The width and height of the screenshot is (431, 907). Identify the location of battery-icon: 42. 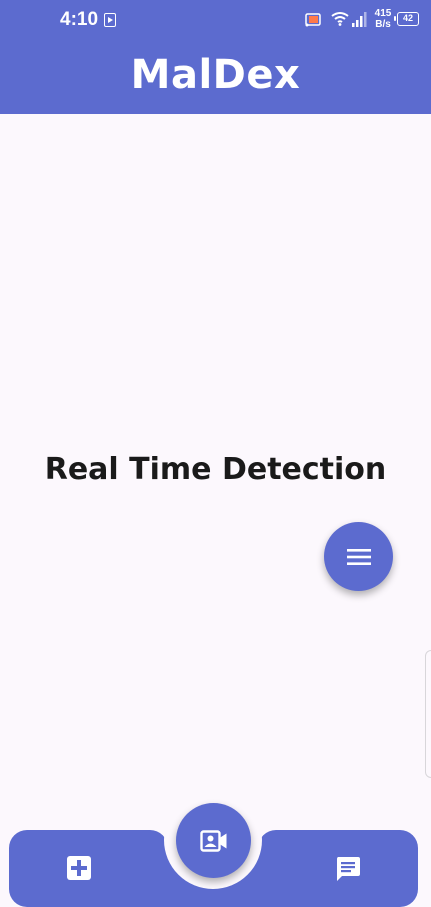
(406, 19).